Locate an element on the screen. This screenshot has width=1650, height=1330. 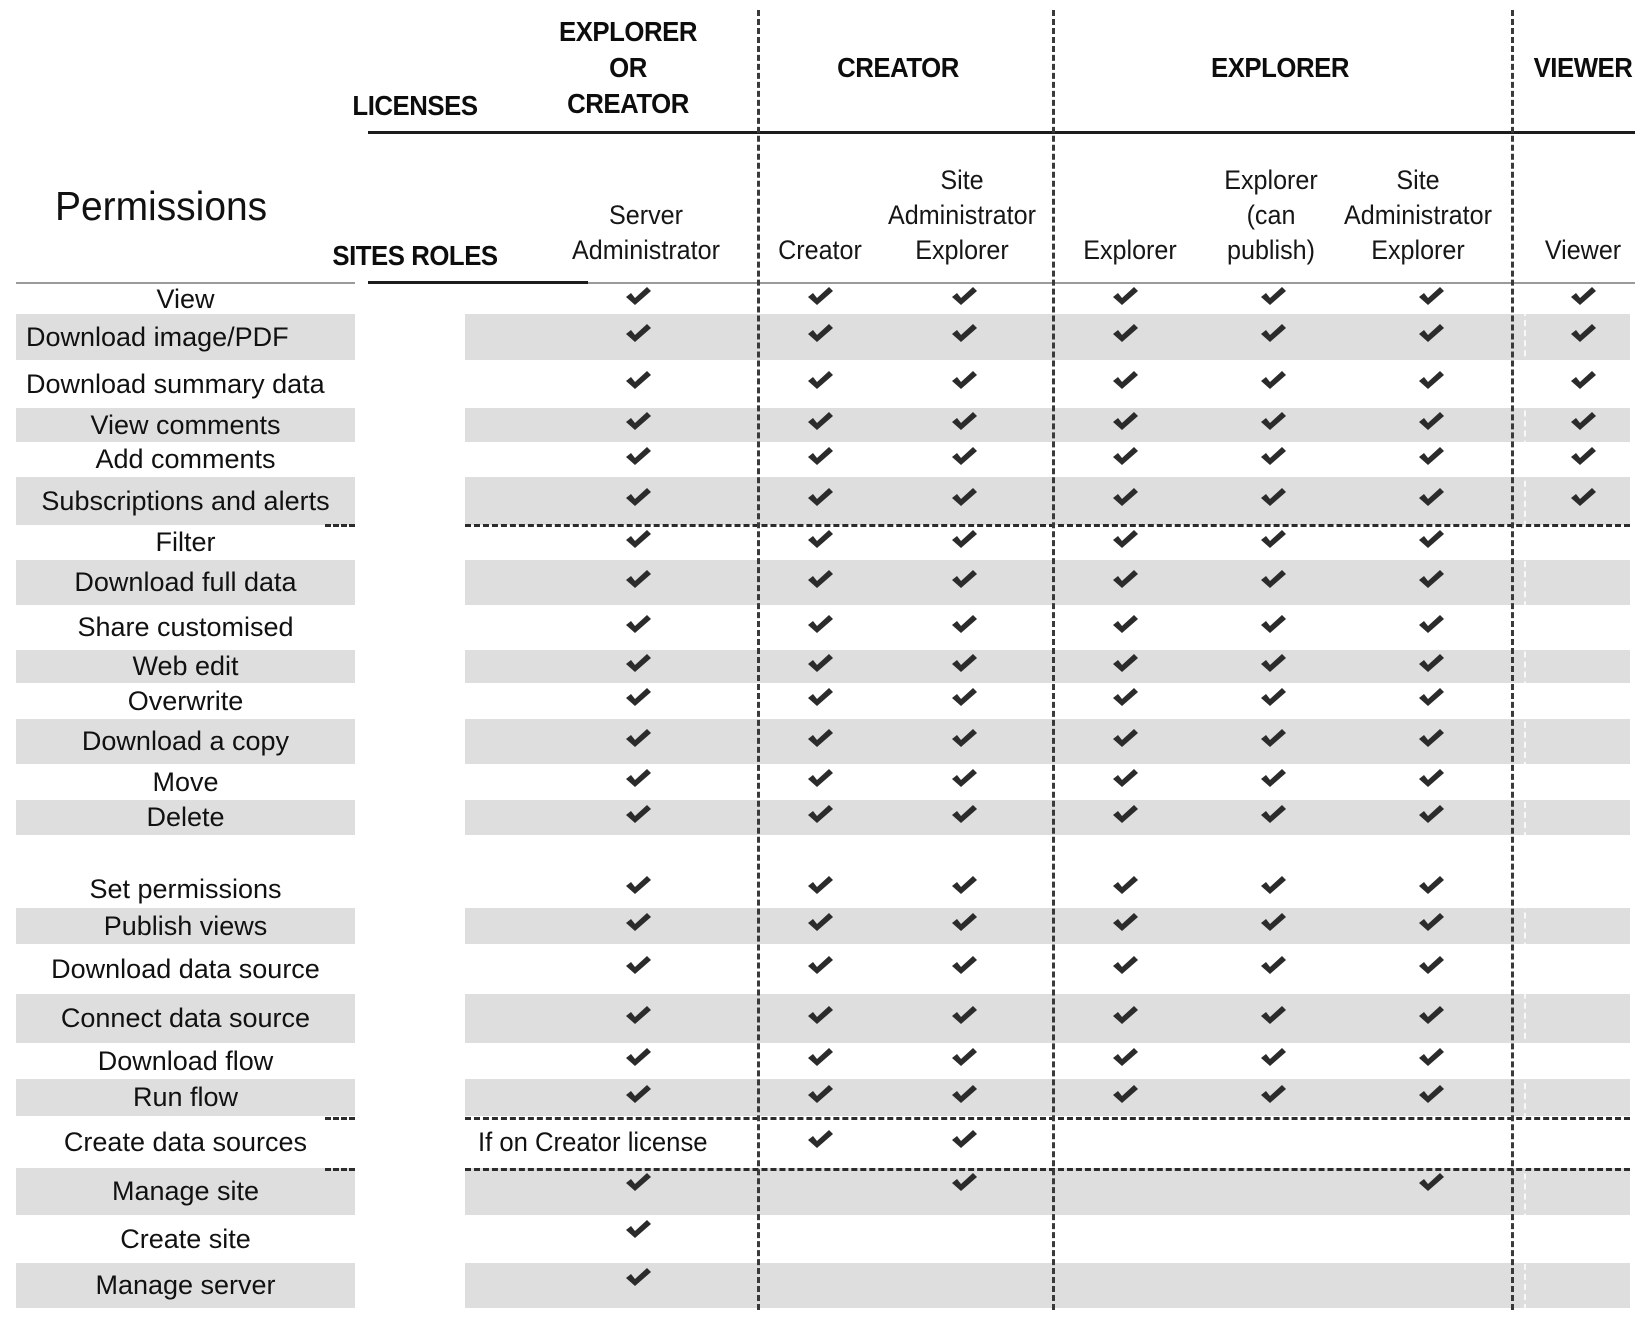
permission-label: Run flow is located at coordinates (185, 1097).